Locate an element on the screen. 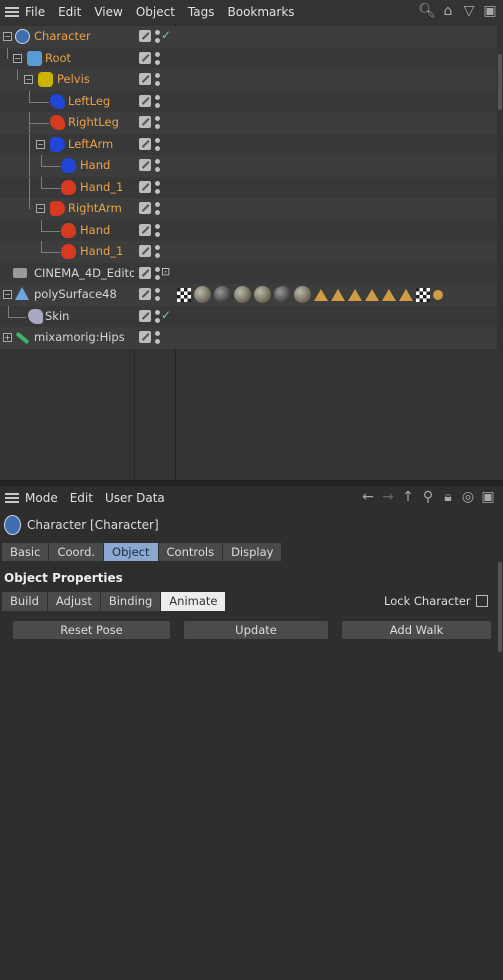  lock-character-checkbox is located at coordinates (481, 601).